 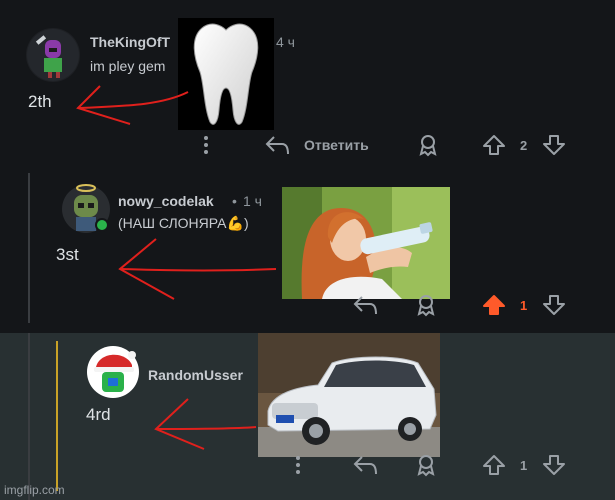 What do you see at coordinates (252, 201) in the screenshot?
I see `timestamp: 1 ч` at bounding box center [252, 201].